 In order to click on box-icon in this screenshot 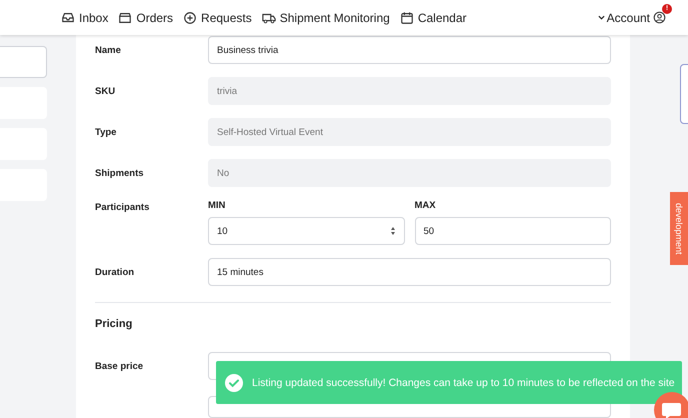, I will do `click(125, 17)`.